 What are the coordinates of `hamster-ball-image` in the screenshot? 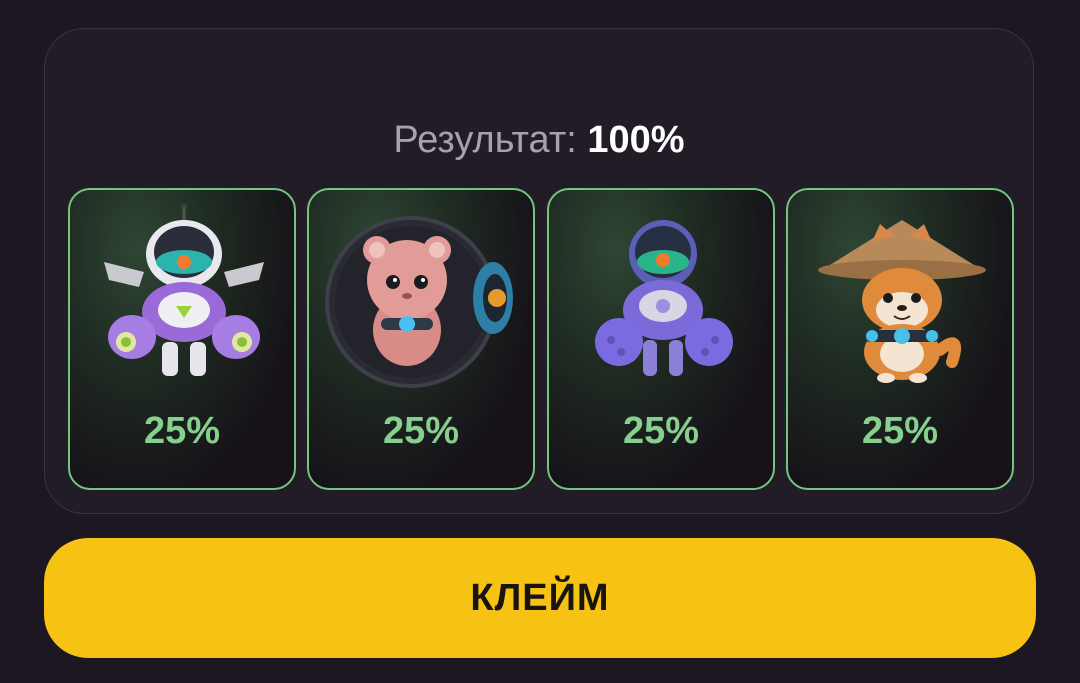 It's located at (419, 302).